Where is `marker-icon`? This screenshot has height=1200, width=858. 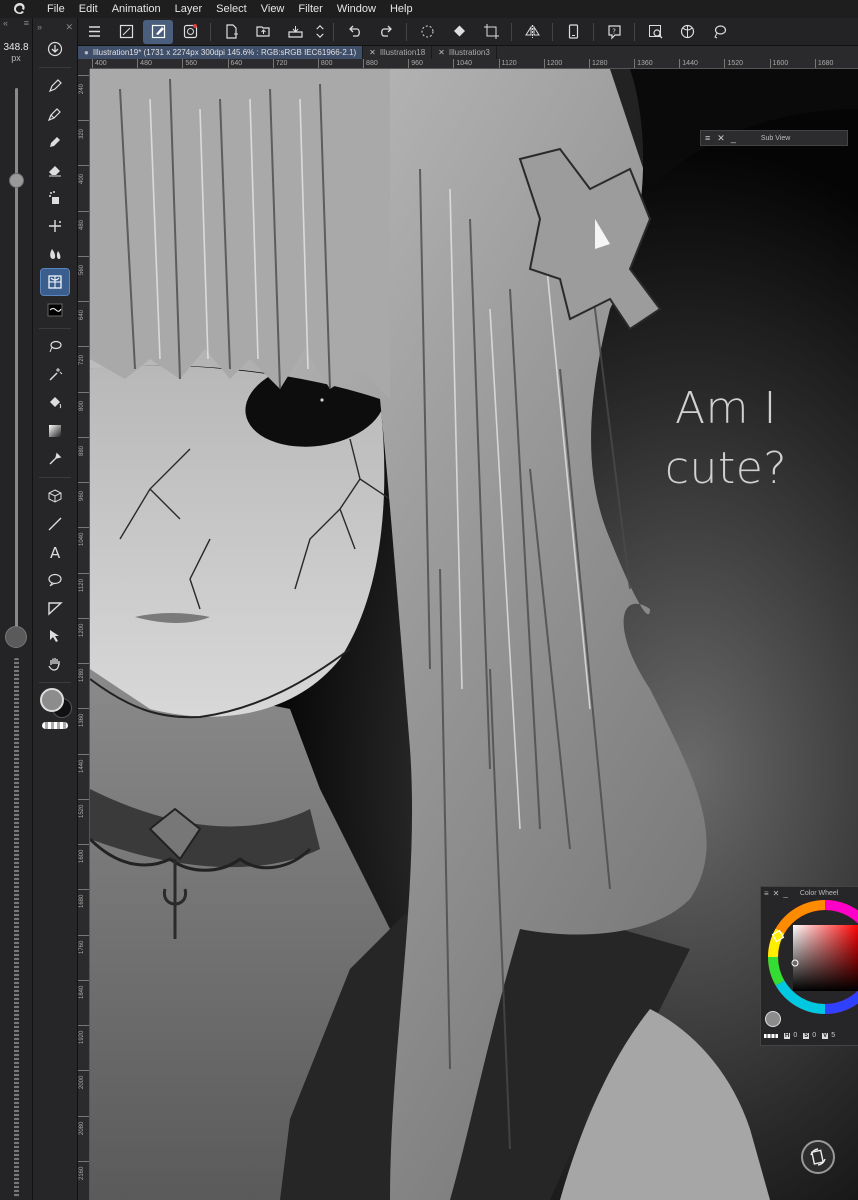
marker-icon is located at coordinates (55, 142).